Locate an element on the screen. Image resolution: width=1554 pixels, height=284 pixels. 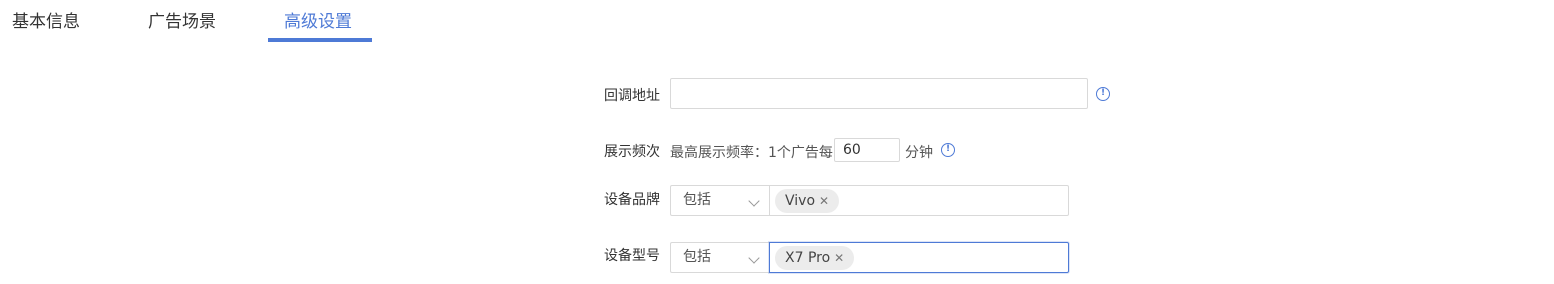
brand-tag-text: Vivo is located at coordinates (800, 201).